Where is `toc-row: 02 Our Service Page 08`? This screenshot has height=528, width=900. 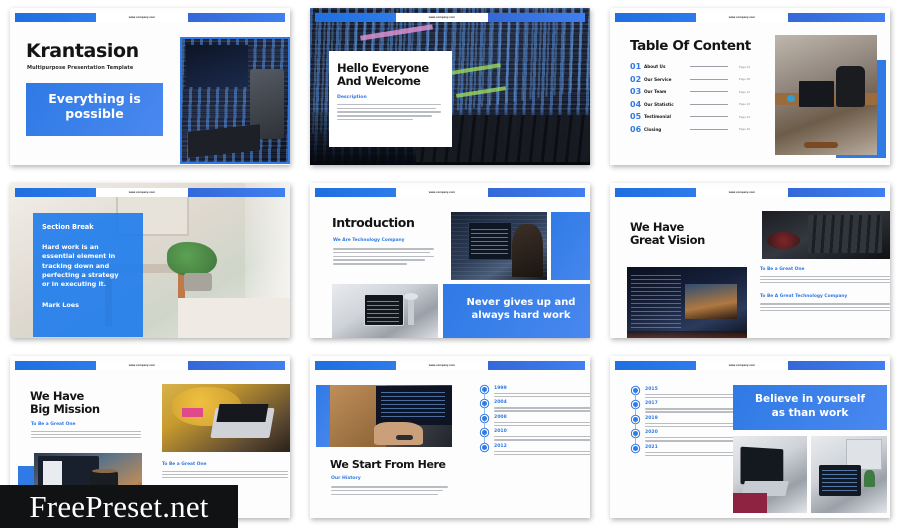 toc-row: 02 Our Service Page 08 is located at coordinates (690, 79).